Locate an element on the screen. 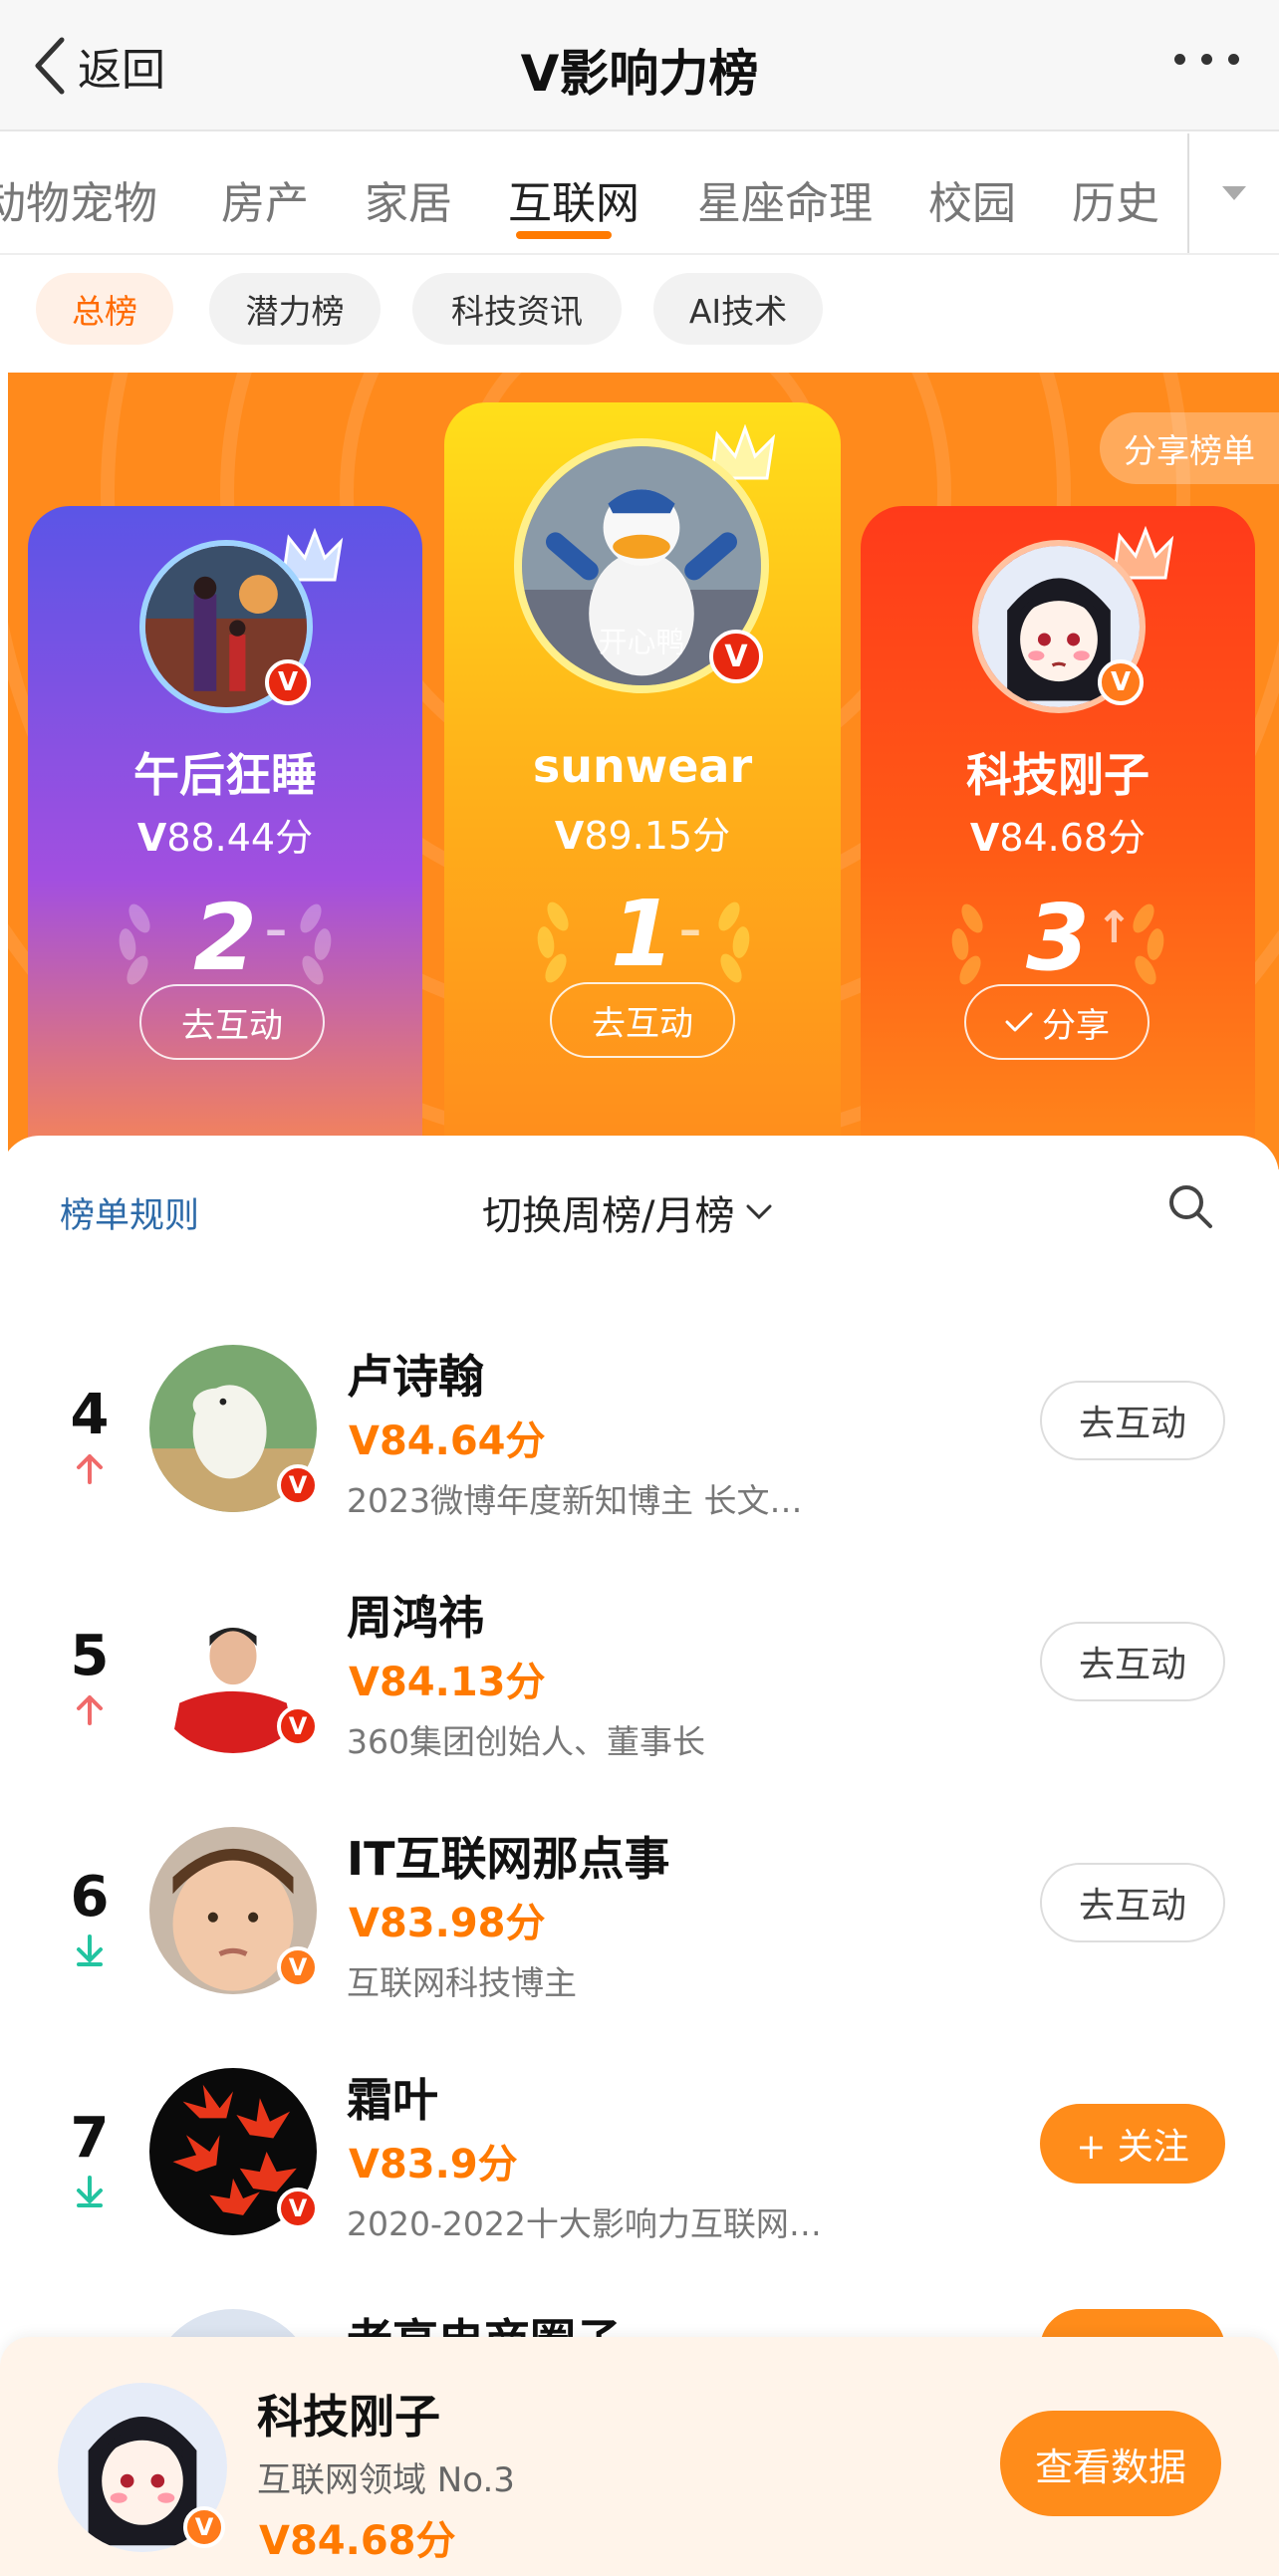 Image resolution: width=1279 pixels, height=2576 pixels. search-icon is located at coordinates (1190, 1206).